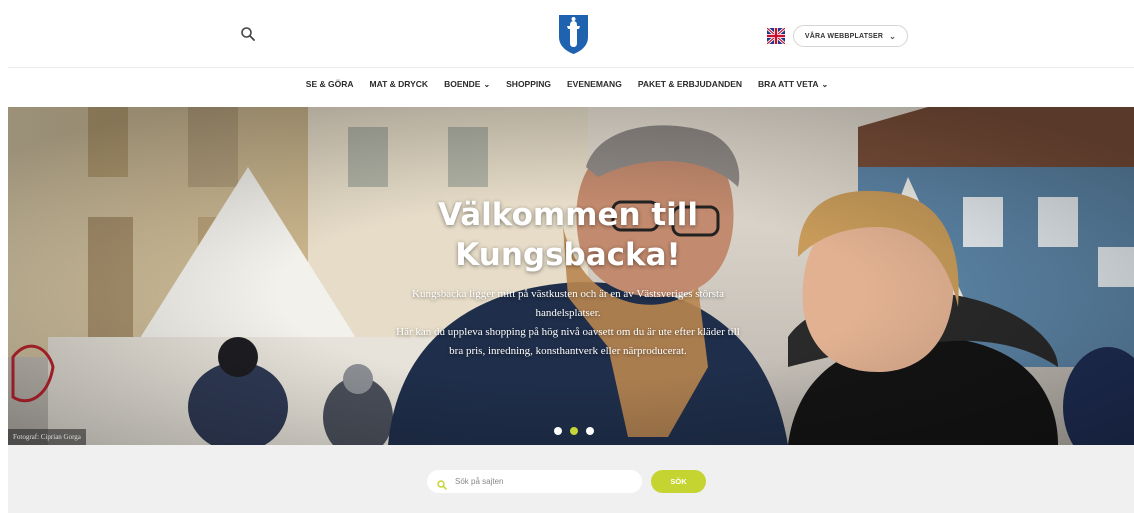 The height and width of the screenshot is (513, 1134). I want to click on nav-item-label: BRA ATT VETA, so click(788, 84).